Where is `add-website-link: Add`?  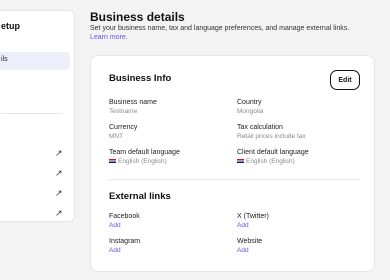
add-website-link: Add is located at coordinates (249, 250).